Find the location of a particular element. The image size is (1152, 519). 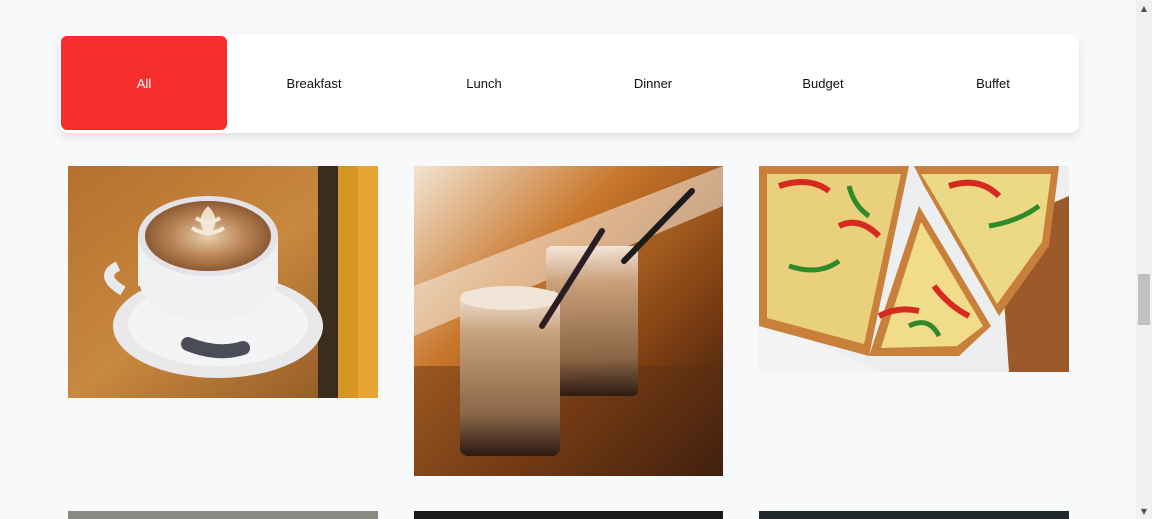

scroll-up-icon: ▲ is located at coordinates (1144, 8).